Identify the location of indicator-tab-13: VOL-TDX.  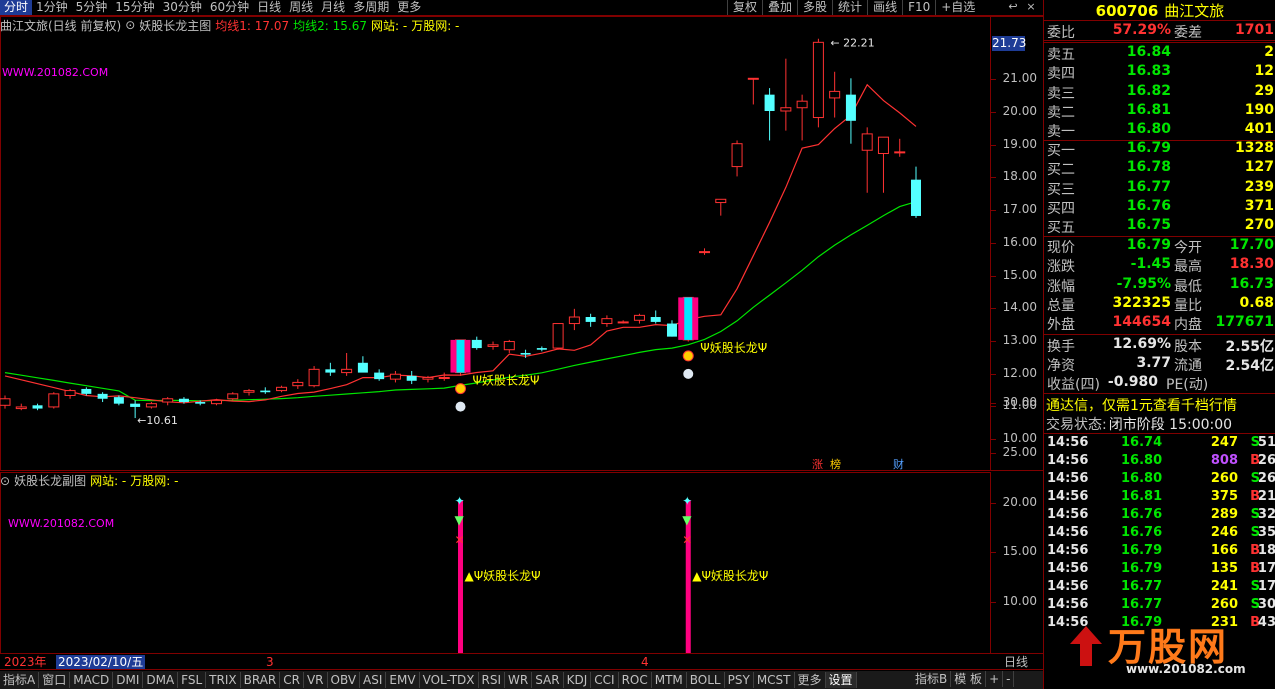
(449, 680).